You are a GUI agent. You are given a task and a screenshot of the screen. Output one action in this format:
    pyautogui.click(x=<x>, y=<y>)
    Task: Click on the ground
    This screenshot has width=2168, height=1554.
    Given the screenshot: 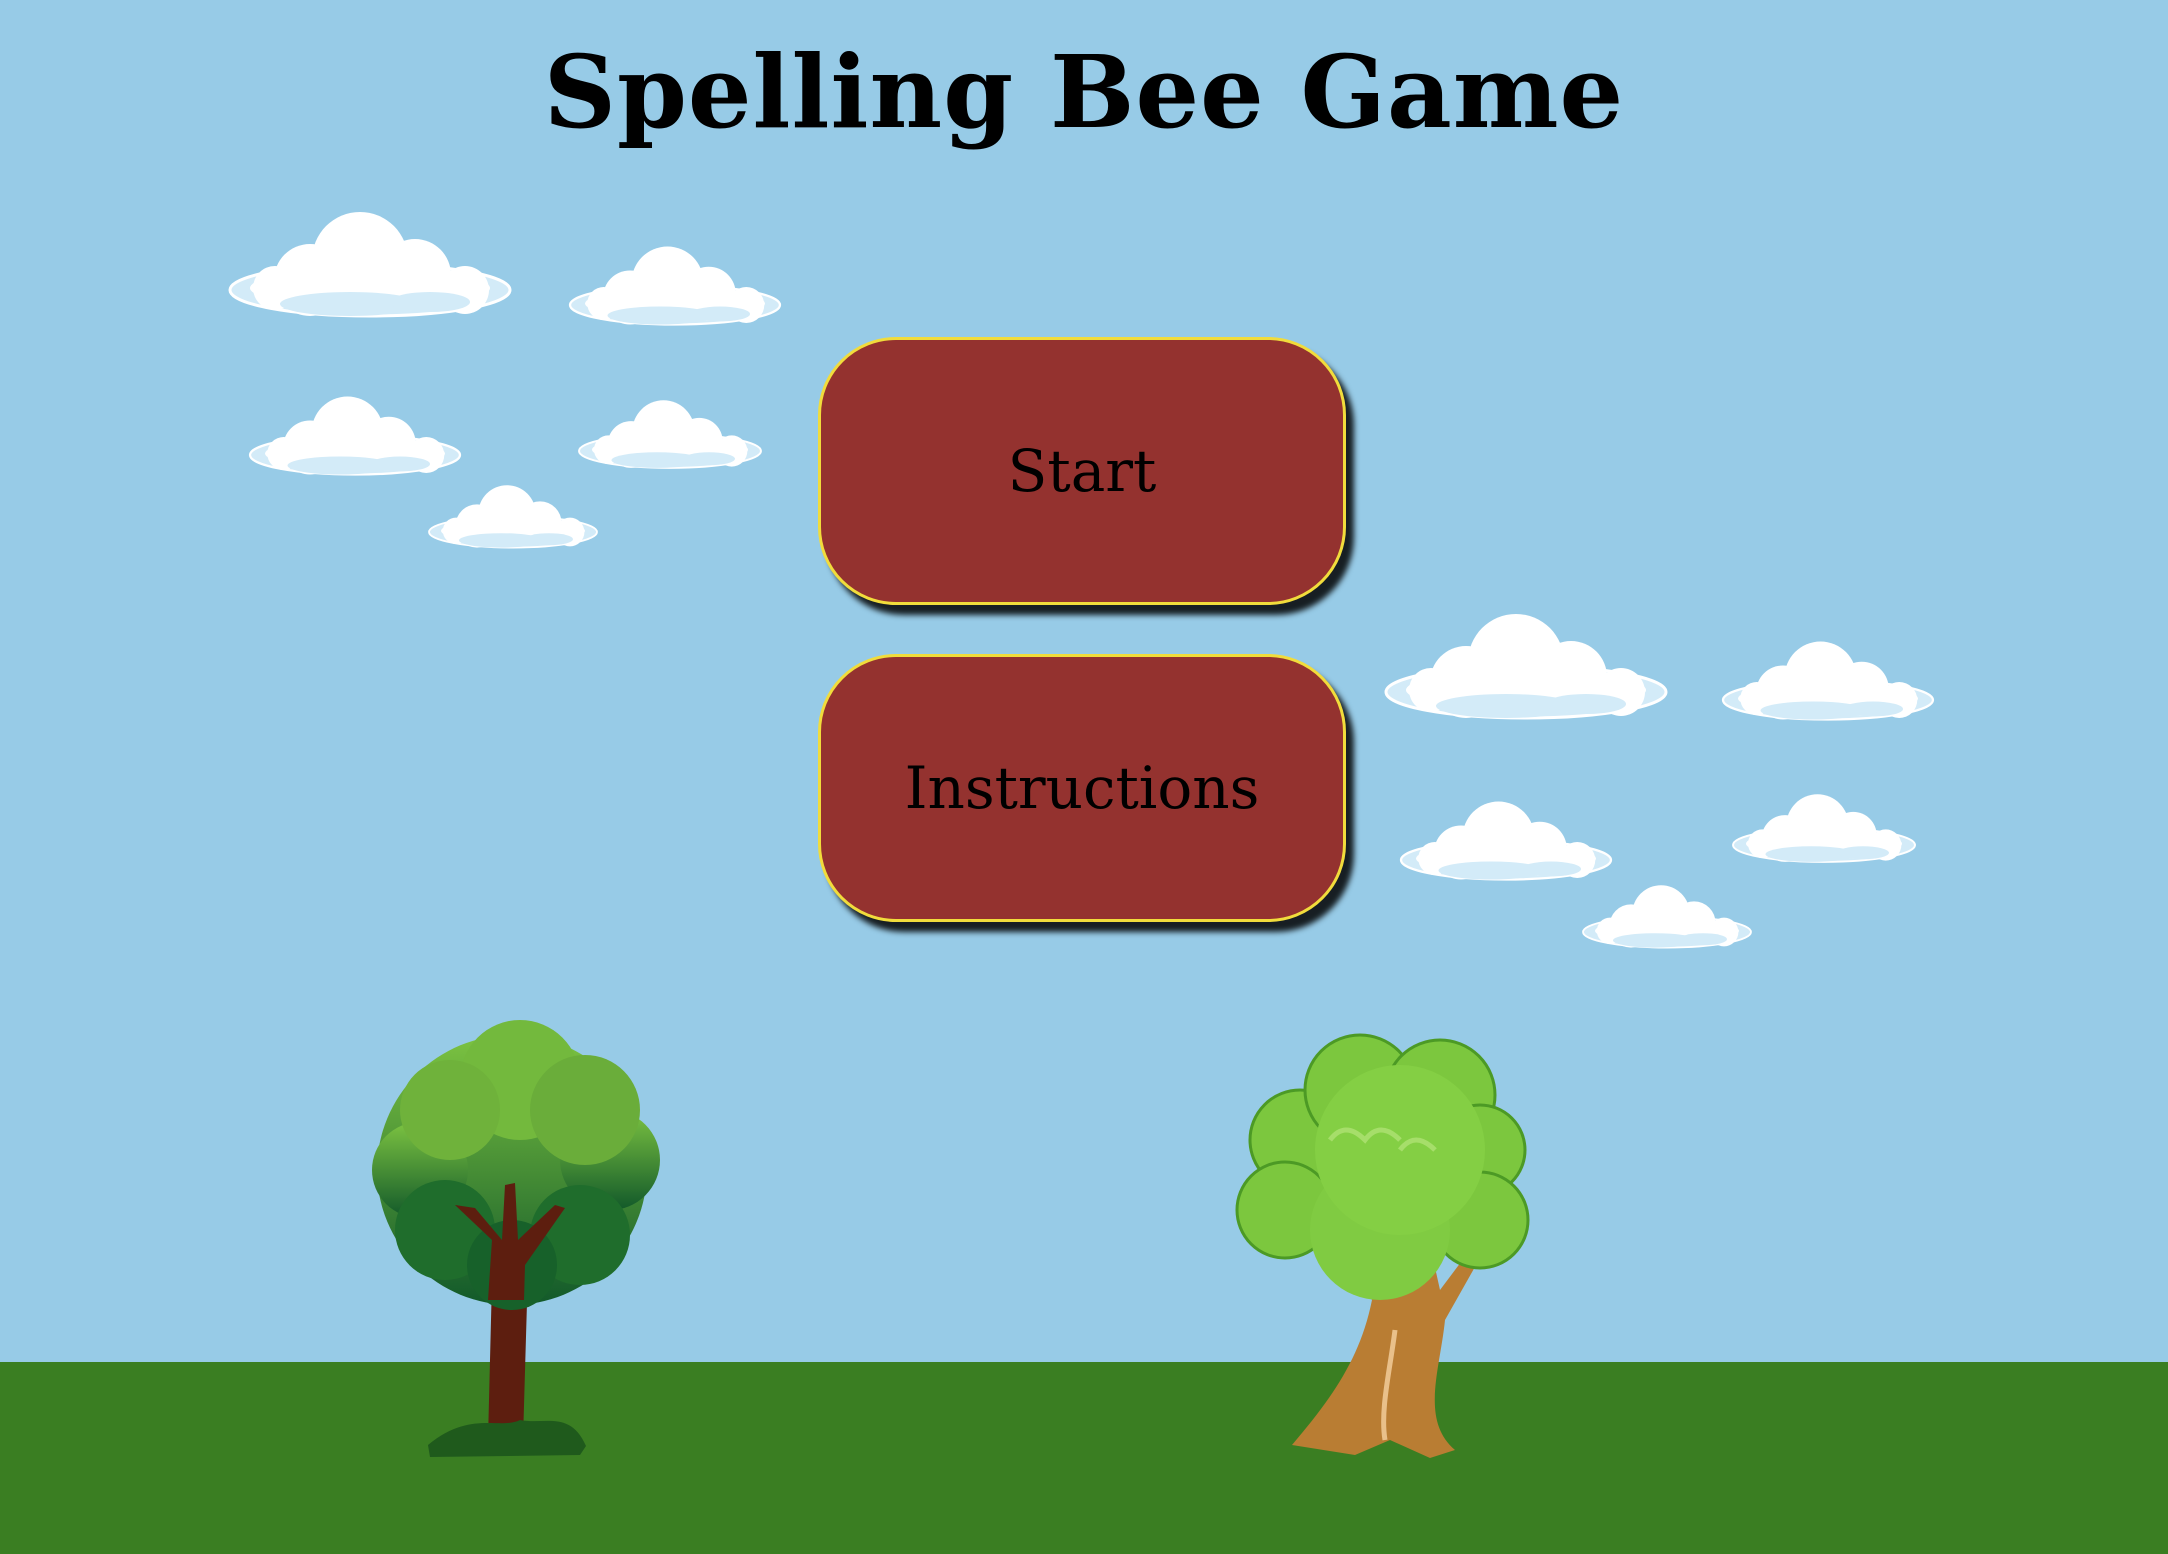 What is the action you would take?
    pyautogui.click(x=1084, y=1458)
    